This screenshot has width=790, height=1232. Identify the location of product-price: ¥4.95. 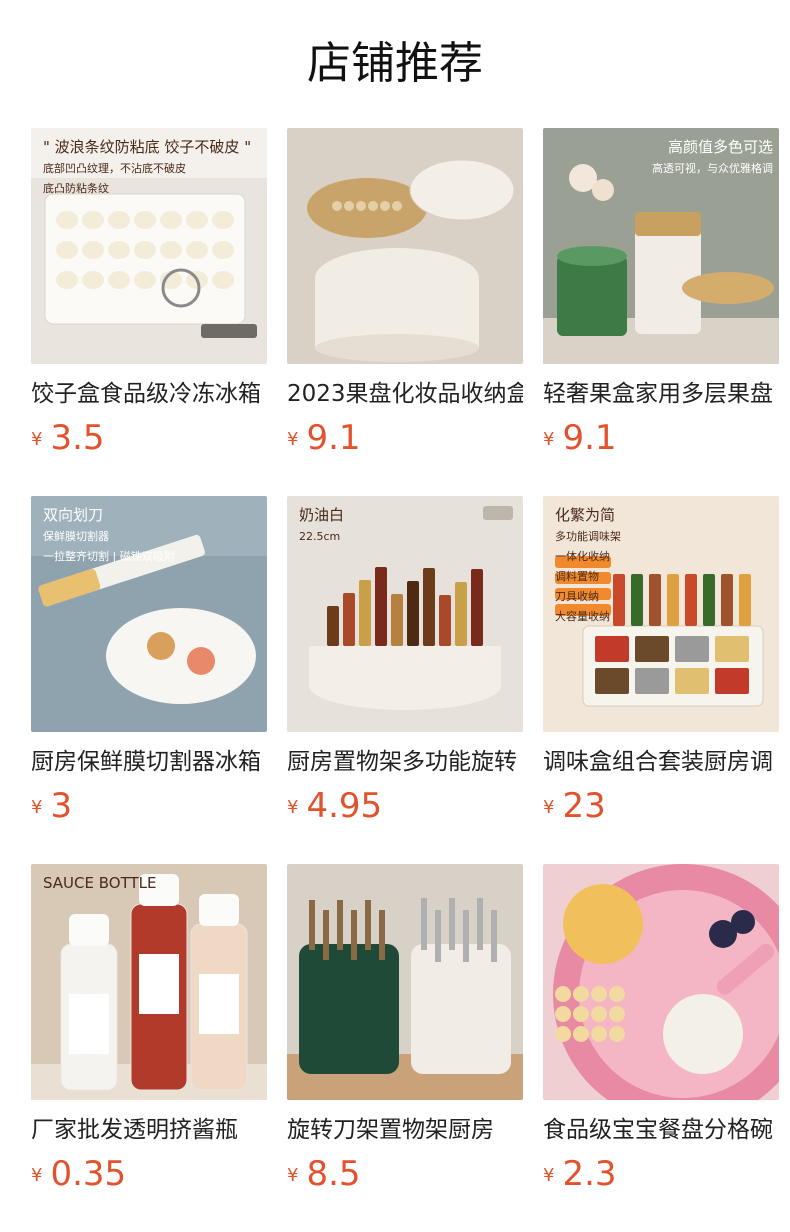
(334, 806).